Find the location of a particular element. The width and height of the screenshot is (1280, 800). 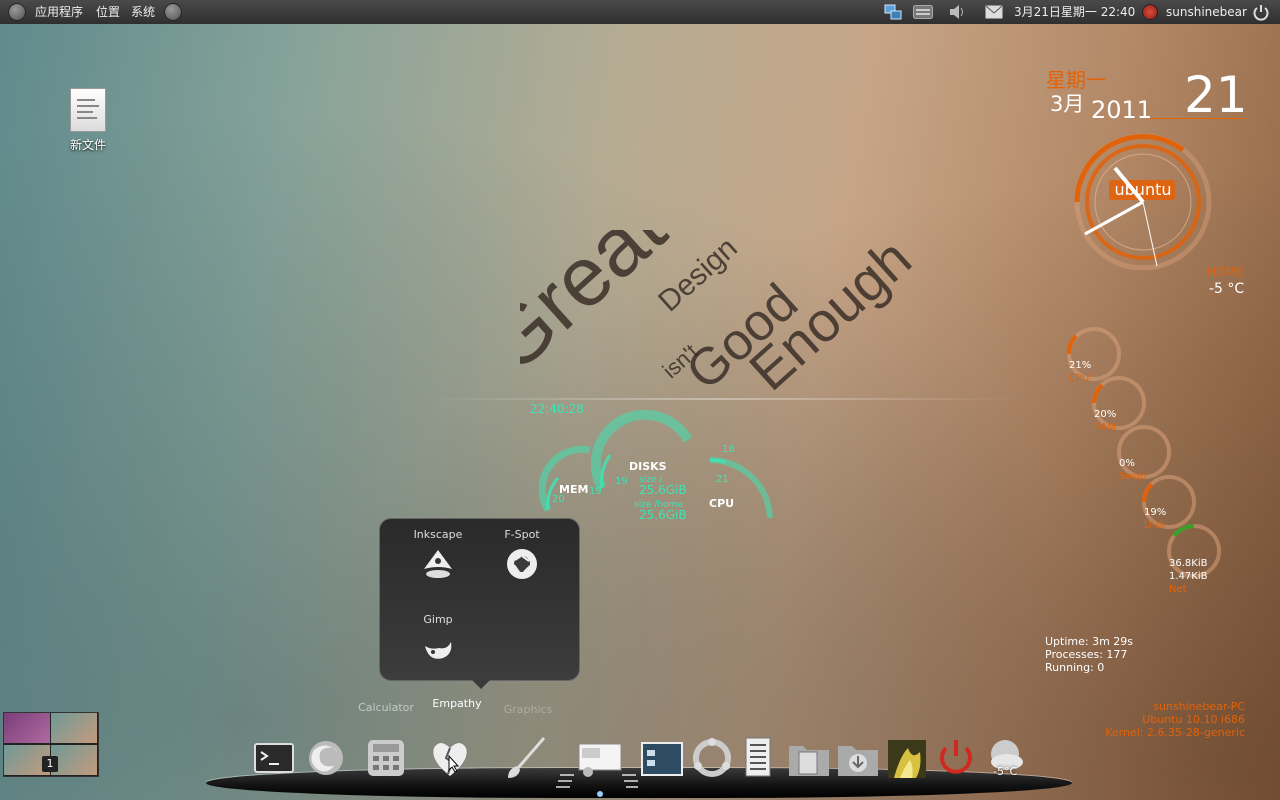

popup-label-gimp: Gimp is located at coordinates (438, 619).